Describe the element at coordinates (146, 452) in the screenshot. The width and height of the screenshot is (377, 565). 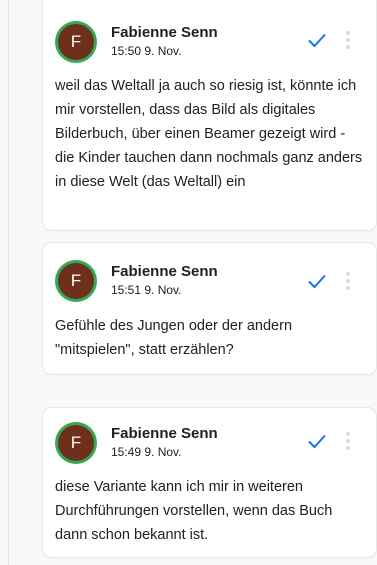
I see `comment-timestamp: 15:49 9. Nov.` at that location.